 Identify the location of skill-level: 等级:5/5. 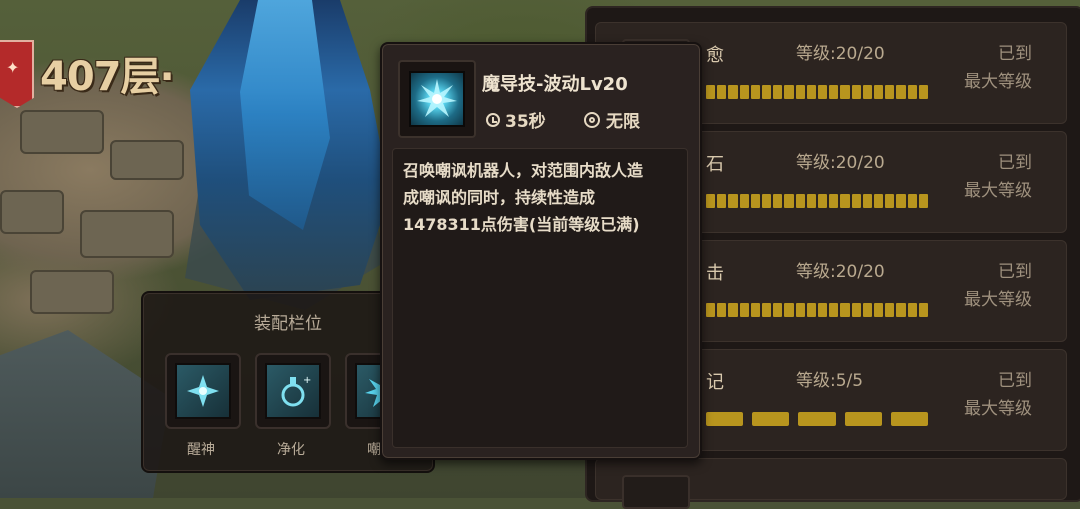
(830, 381).